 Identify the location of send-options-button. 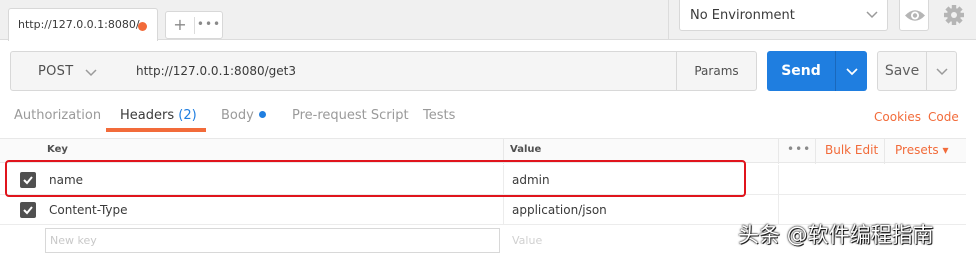
(851, 71).